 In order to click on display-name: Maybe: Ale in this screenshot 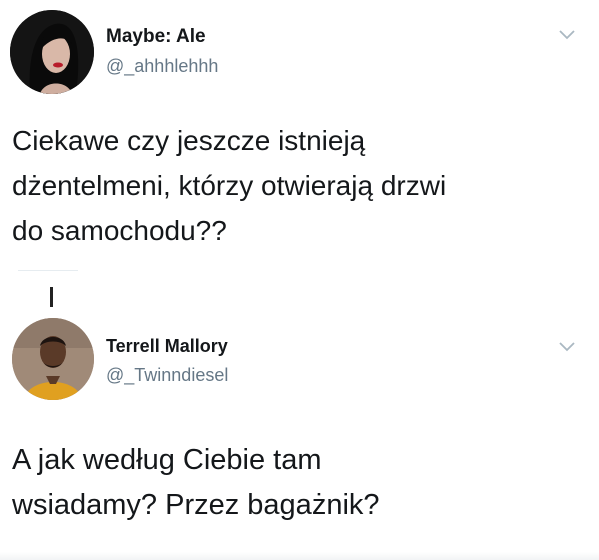, I will do `click(156, 37)`.